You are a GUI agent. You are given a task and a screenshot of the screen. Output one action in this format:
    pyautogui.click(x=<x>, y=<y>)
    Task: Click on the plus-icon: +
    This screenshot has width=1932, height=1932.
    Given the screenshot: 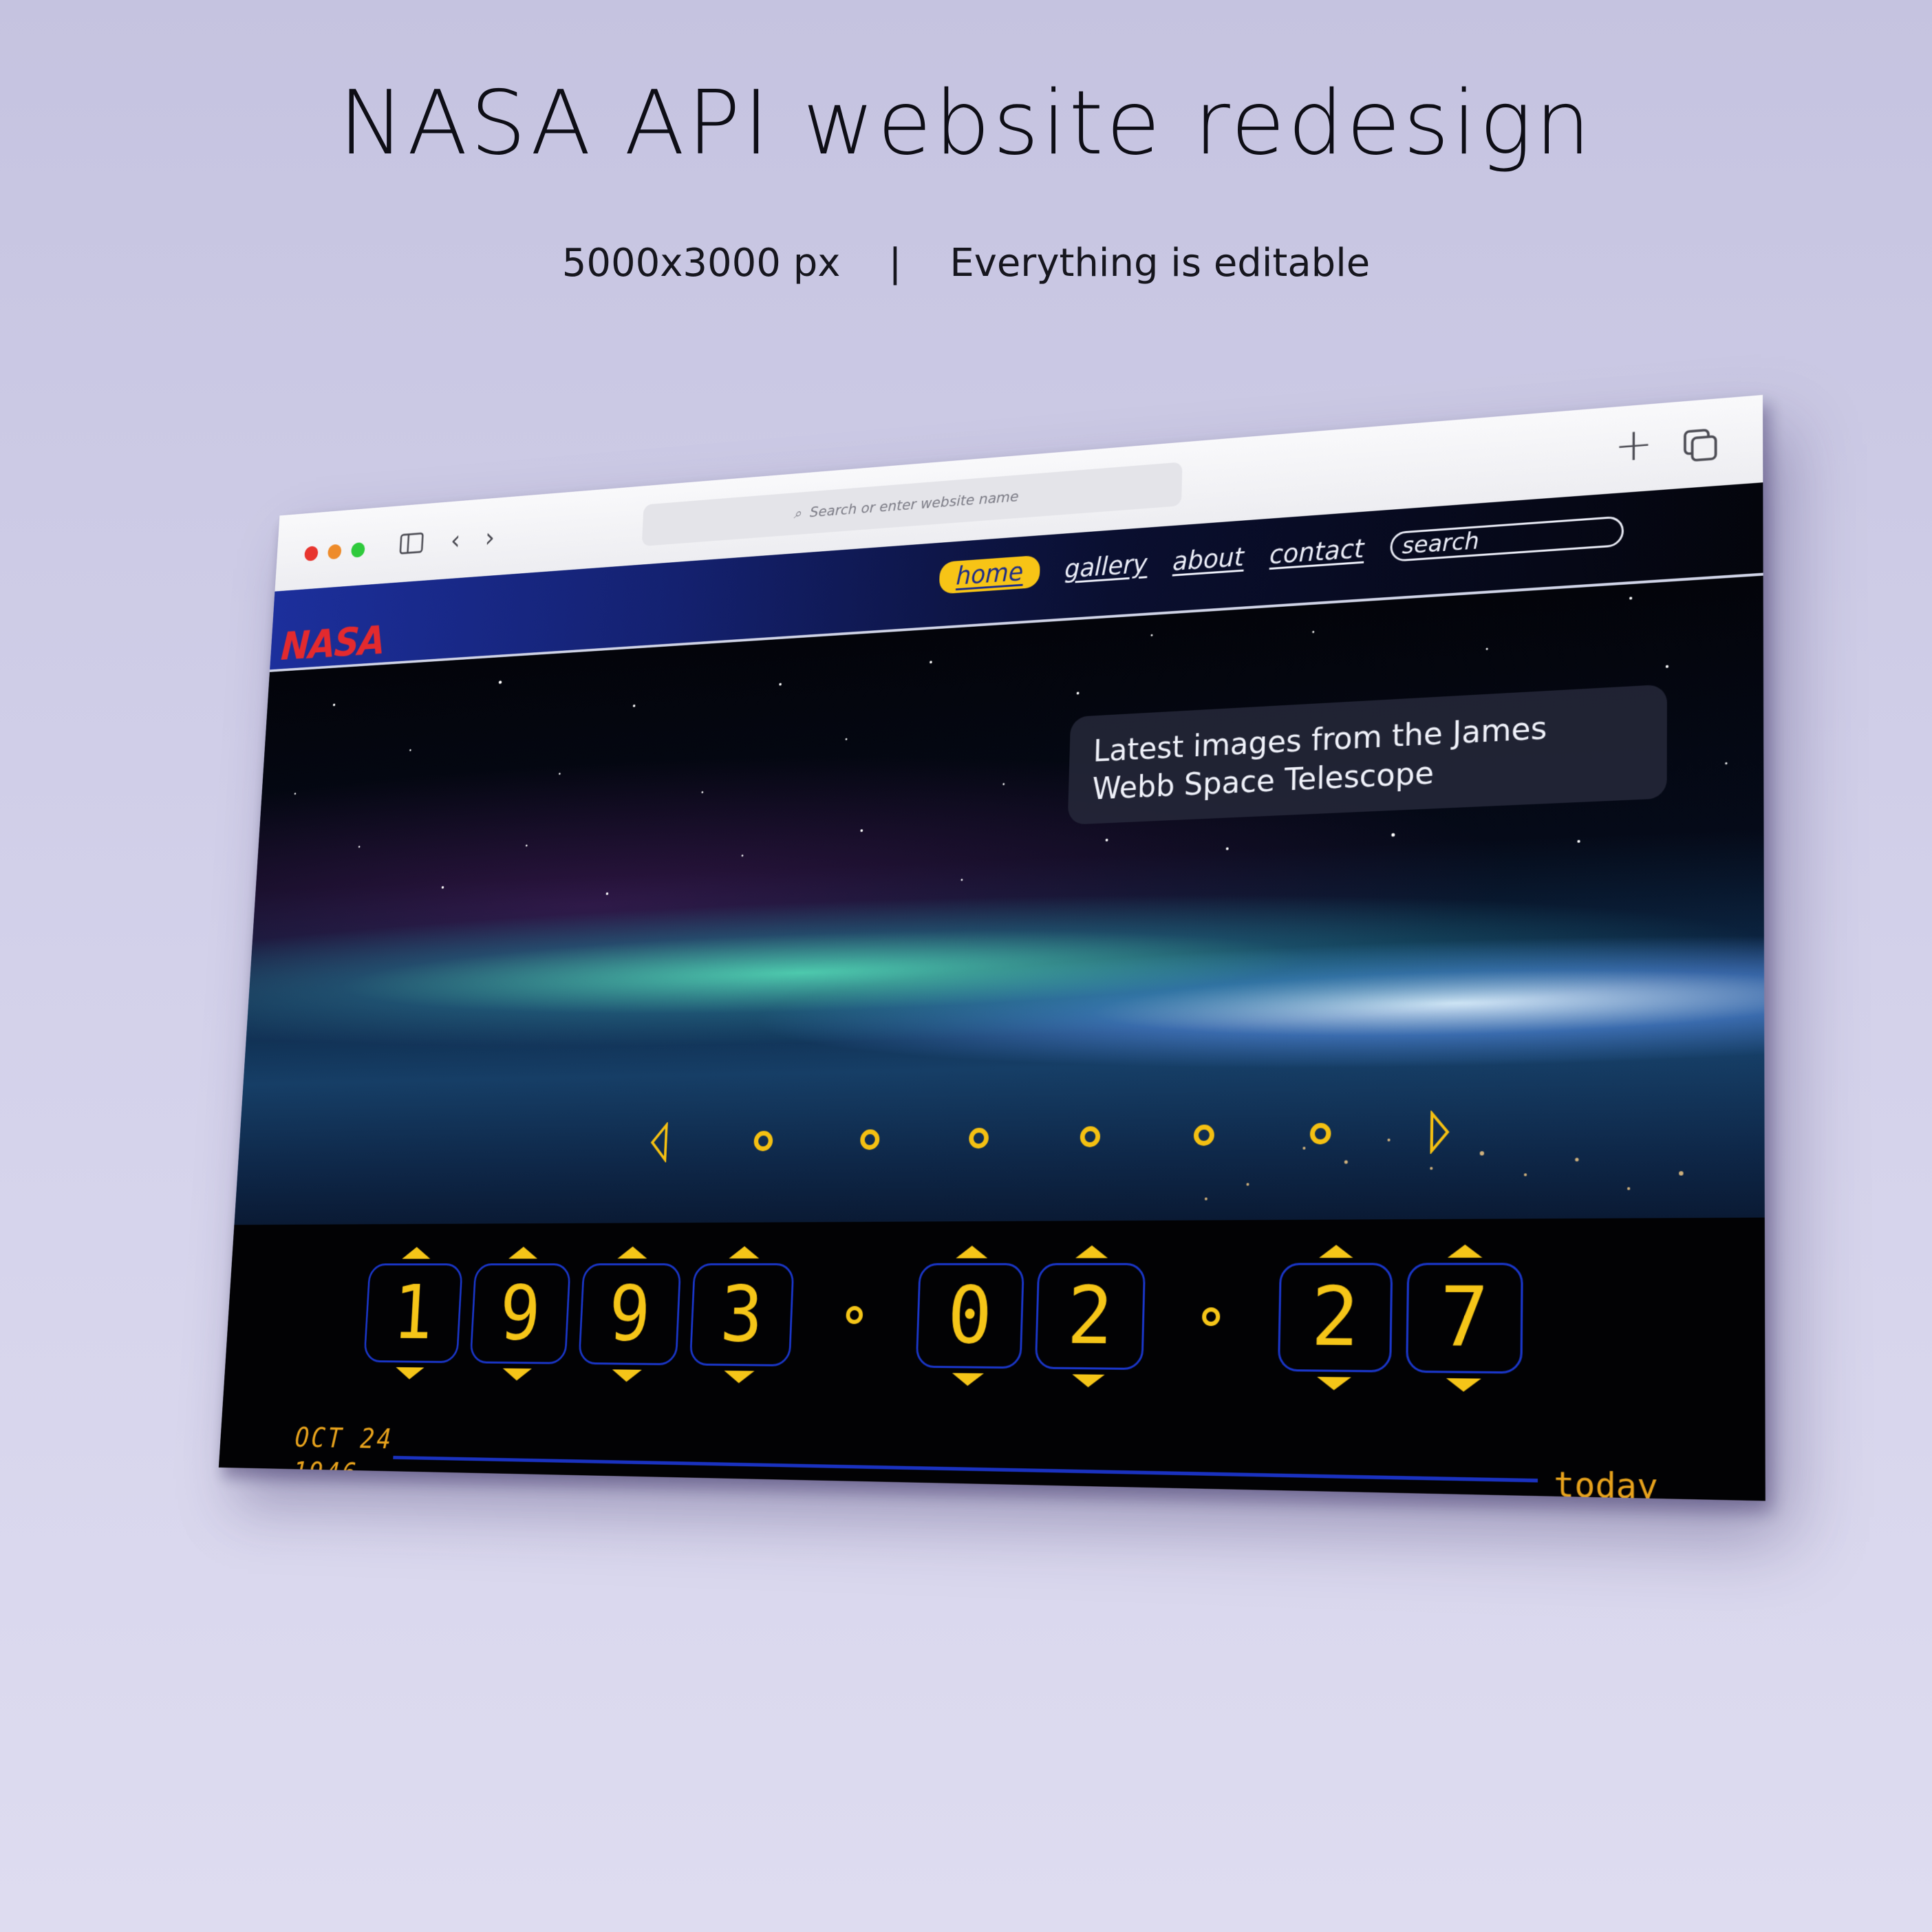 What is the action you would take?
    pyautogui.click(x=1633, y=445)
    